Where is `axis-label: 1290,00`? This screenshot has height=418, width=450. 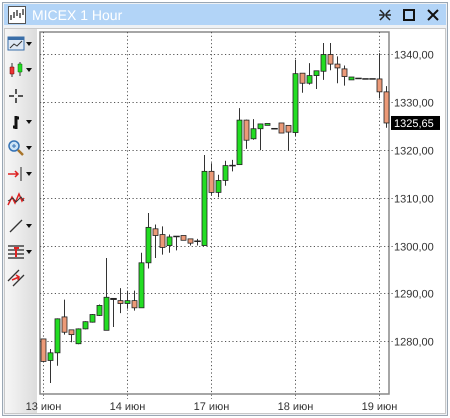
axis-label: 1290,00 is located at coordinates (414, 294).